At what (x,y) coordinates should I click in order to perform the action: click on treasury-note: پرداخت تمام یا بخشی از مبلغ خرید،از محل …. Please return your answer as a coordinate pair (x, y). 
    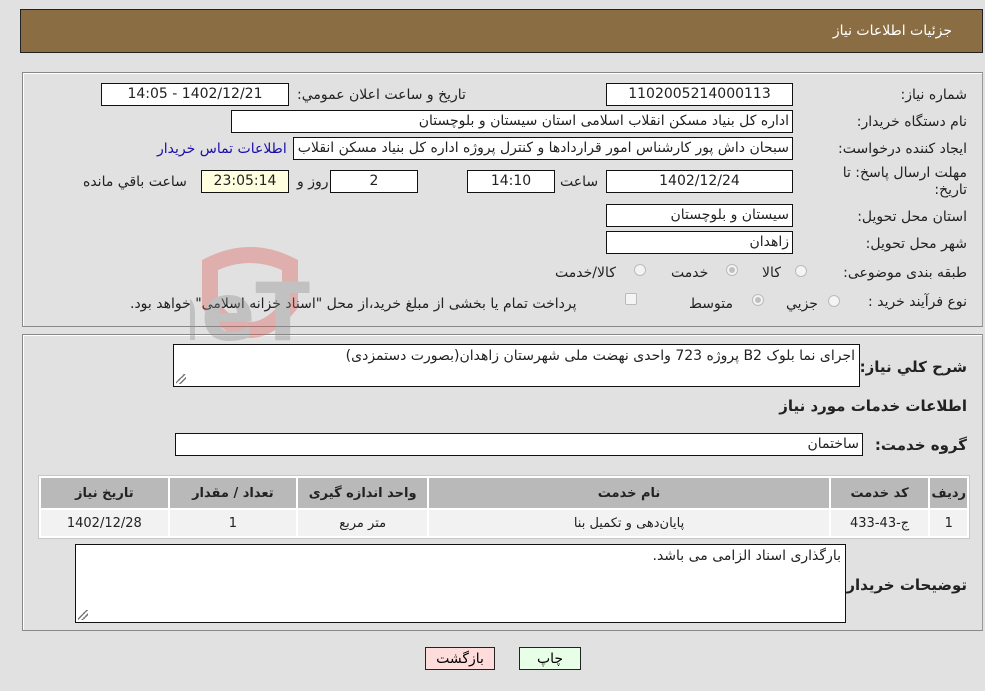
    Looking at the image, I should click on (353, 304).